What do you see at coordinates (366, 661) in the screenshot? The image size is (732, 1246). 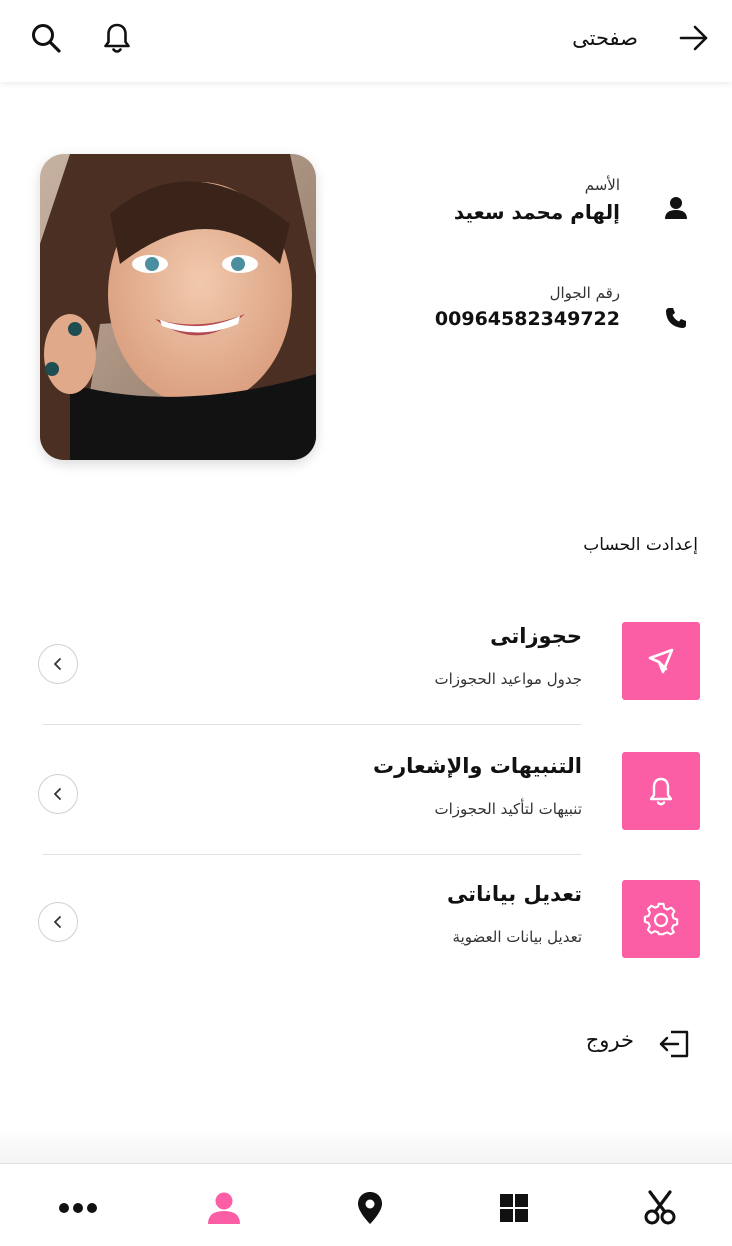 I see `menu-item-bookings: حجوزاتى جدول مواعيد الحجوزات` at bounding box center [366, 661].